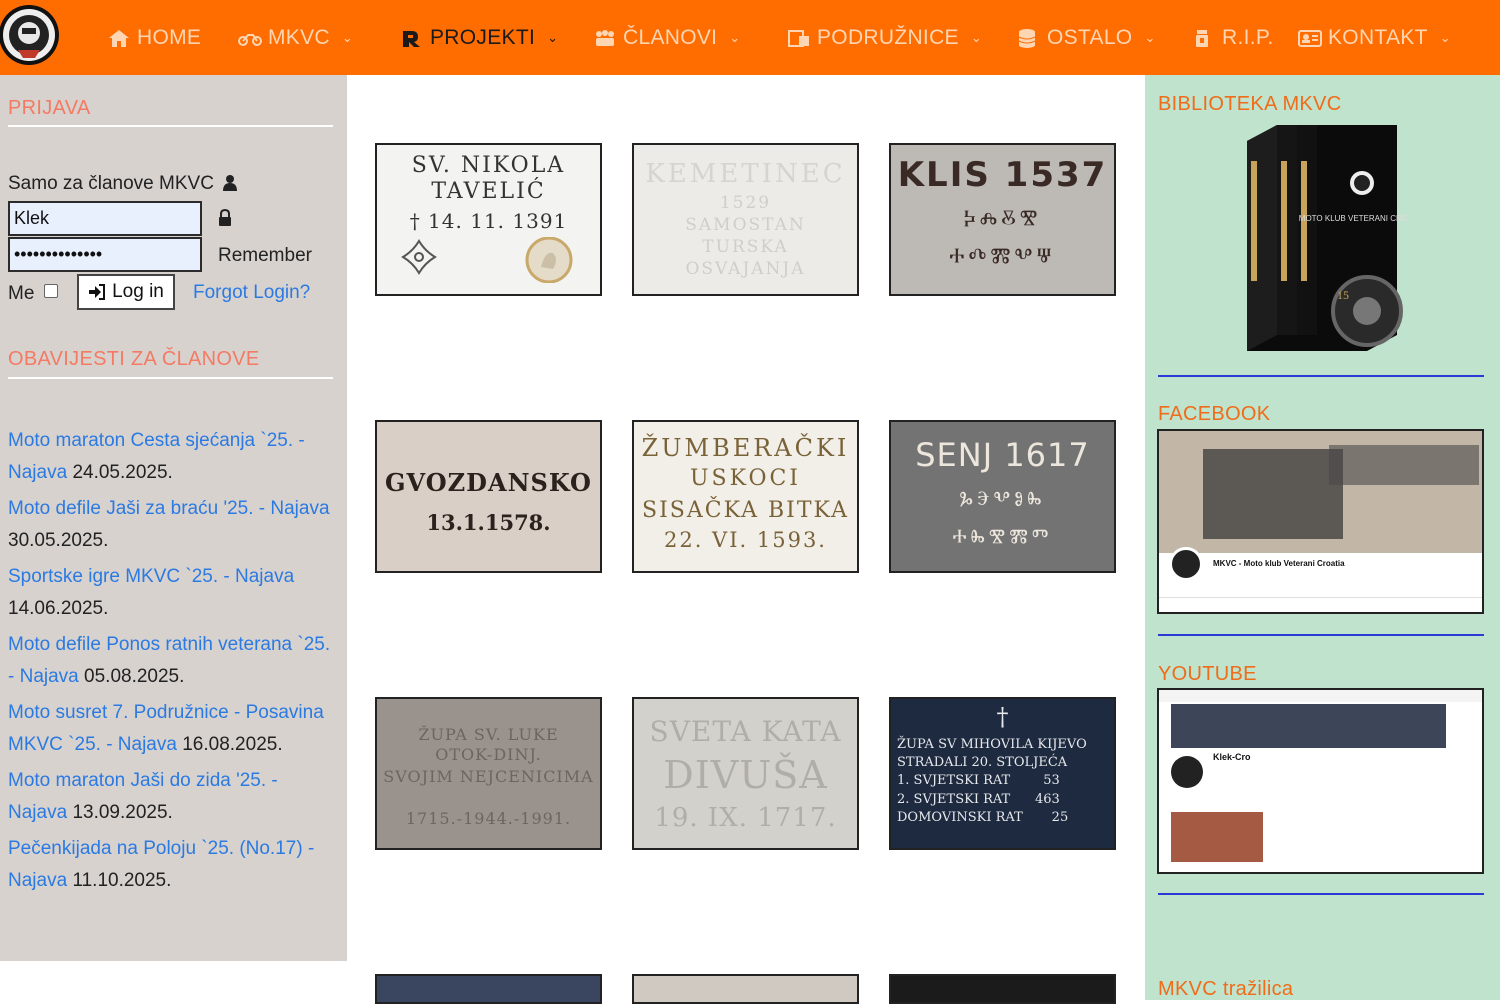 This screenshot has width=1500, height=1004. What do you see at coordinates (1322, 239) in the screenshot?
I see `library-book-set: MOTO KLUB VETERANI CROATIA 15` at bounding box center [1322, 239].